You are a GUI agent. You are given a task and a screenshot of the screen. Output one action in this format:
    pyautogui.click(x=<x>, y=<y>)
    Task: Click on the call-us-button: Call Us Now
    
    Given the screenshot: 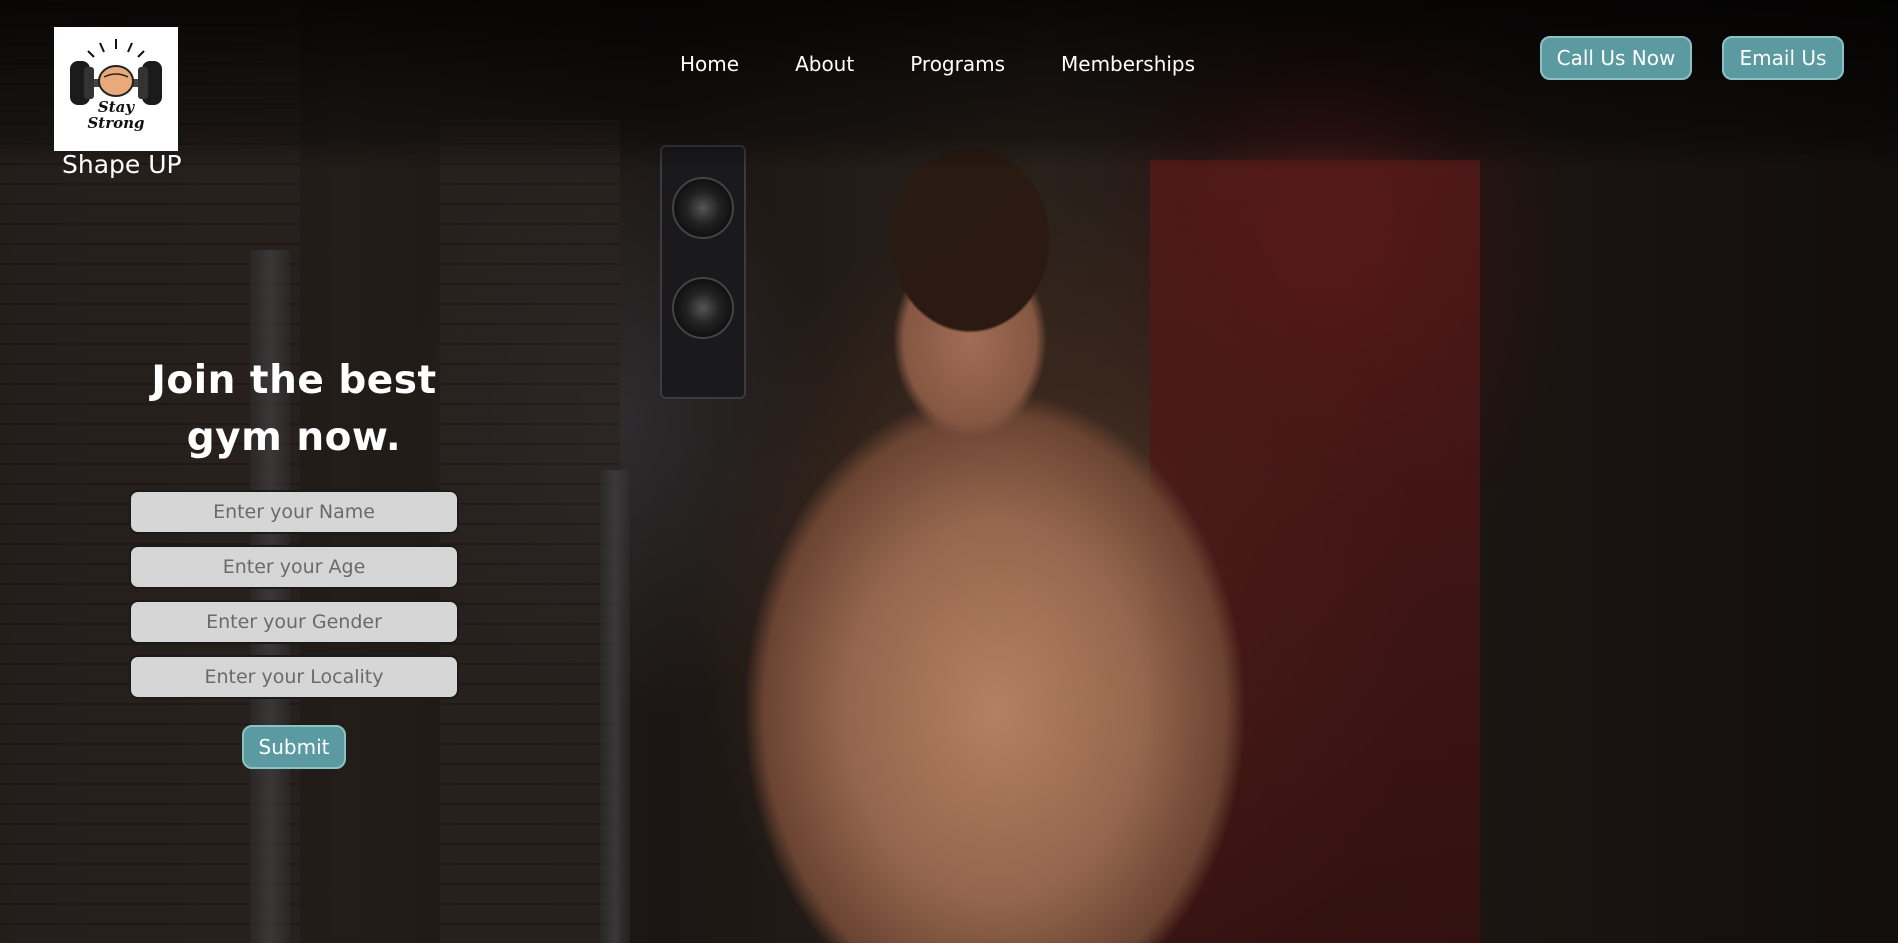 What is the action you would take?
    pyautogui.click(x=1616, y=58)
    